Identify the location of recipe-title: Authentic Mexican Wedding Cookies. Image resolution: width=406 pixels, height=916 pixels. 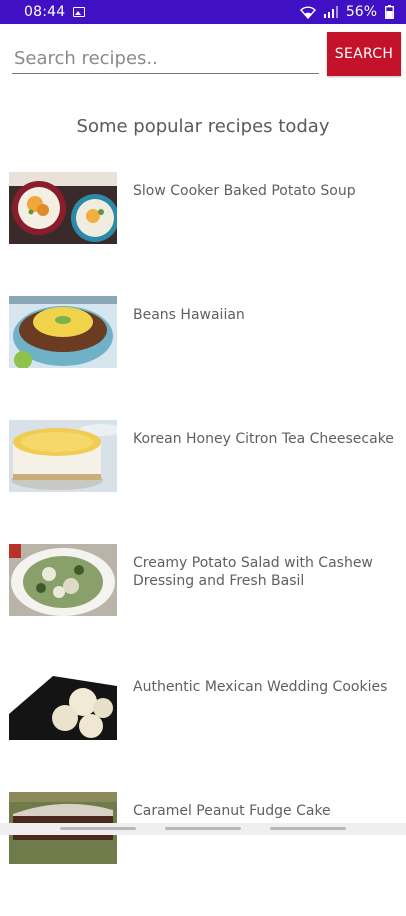
(260, 687).